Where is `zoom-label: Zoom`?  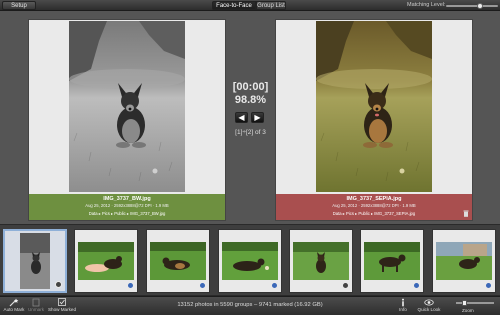
zoom-label: Zoom is located at coordinates (468, 310).